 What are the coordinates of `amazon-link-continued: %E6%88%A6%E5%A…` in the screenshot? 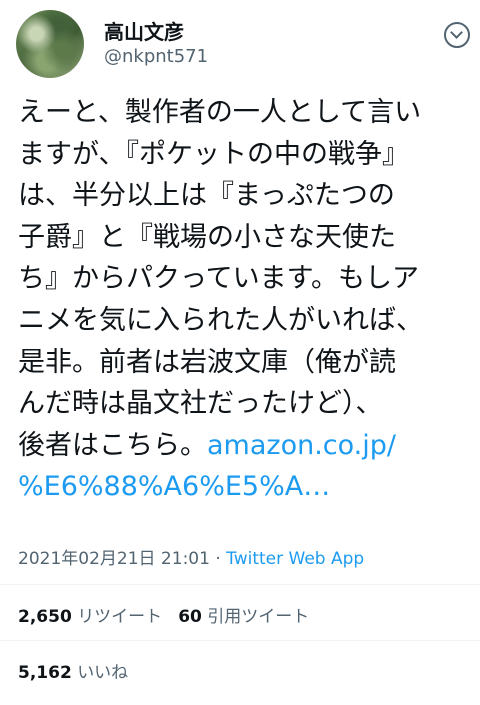 It's located at (244, 487).